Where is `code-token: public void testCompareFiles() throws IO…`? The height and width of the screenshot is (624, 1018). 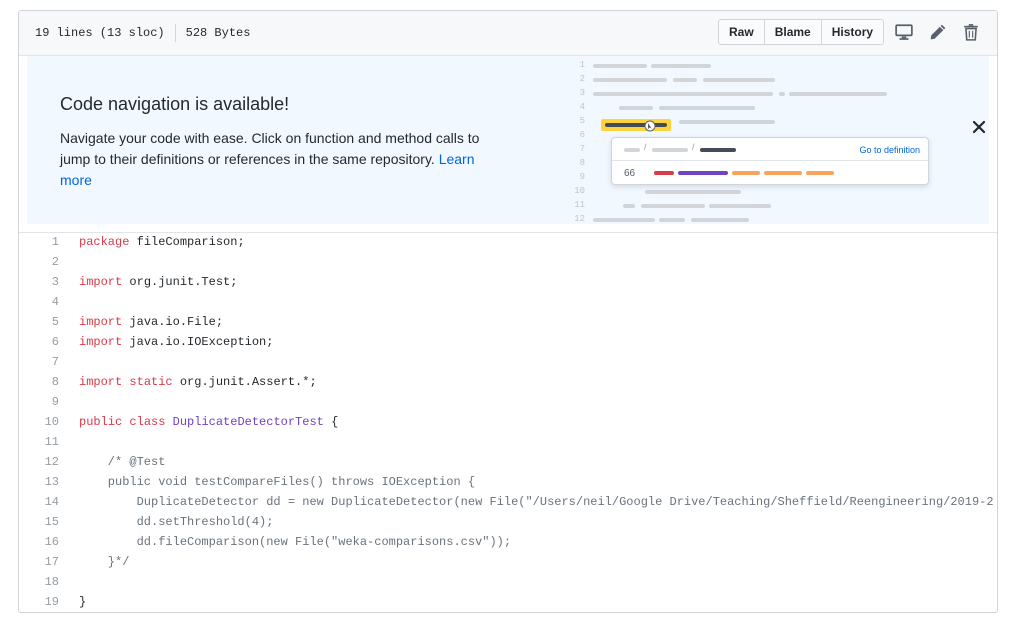 code-token: public void testCompareFiles() throws IO… is located at coordinates (277, 482).